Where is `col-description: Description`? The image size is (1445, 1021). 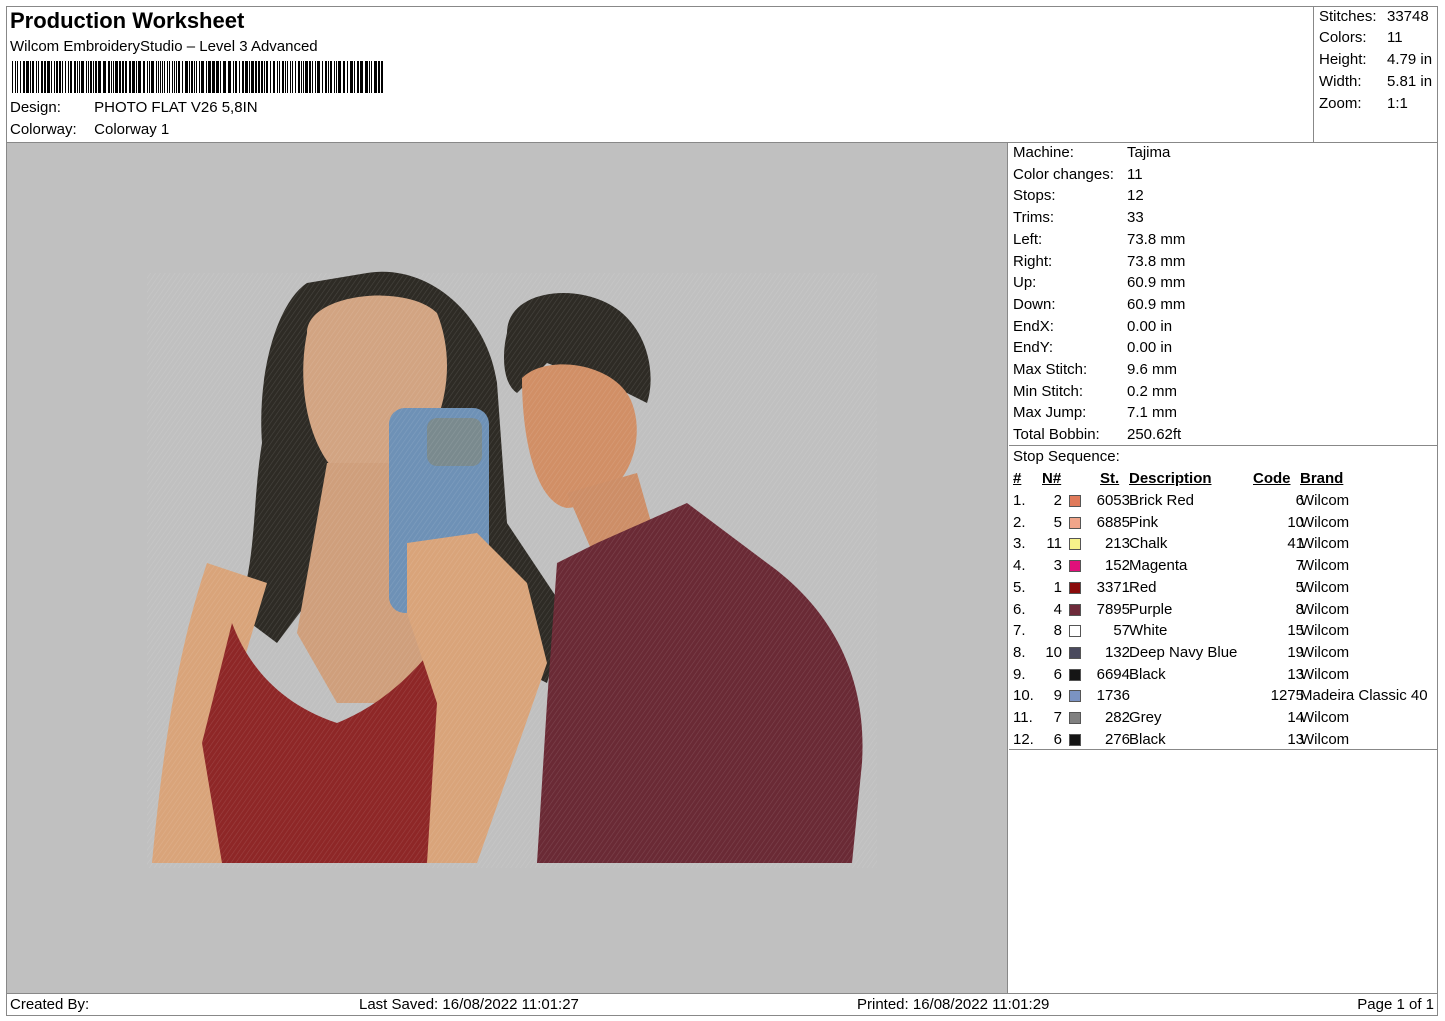
col-description: Description is located at coordinates (1170, 478).